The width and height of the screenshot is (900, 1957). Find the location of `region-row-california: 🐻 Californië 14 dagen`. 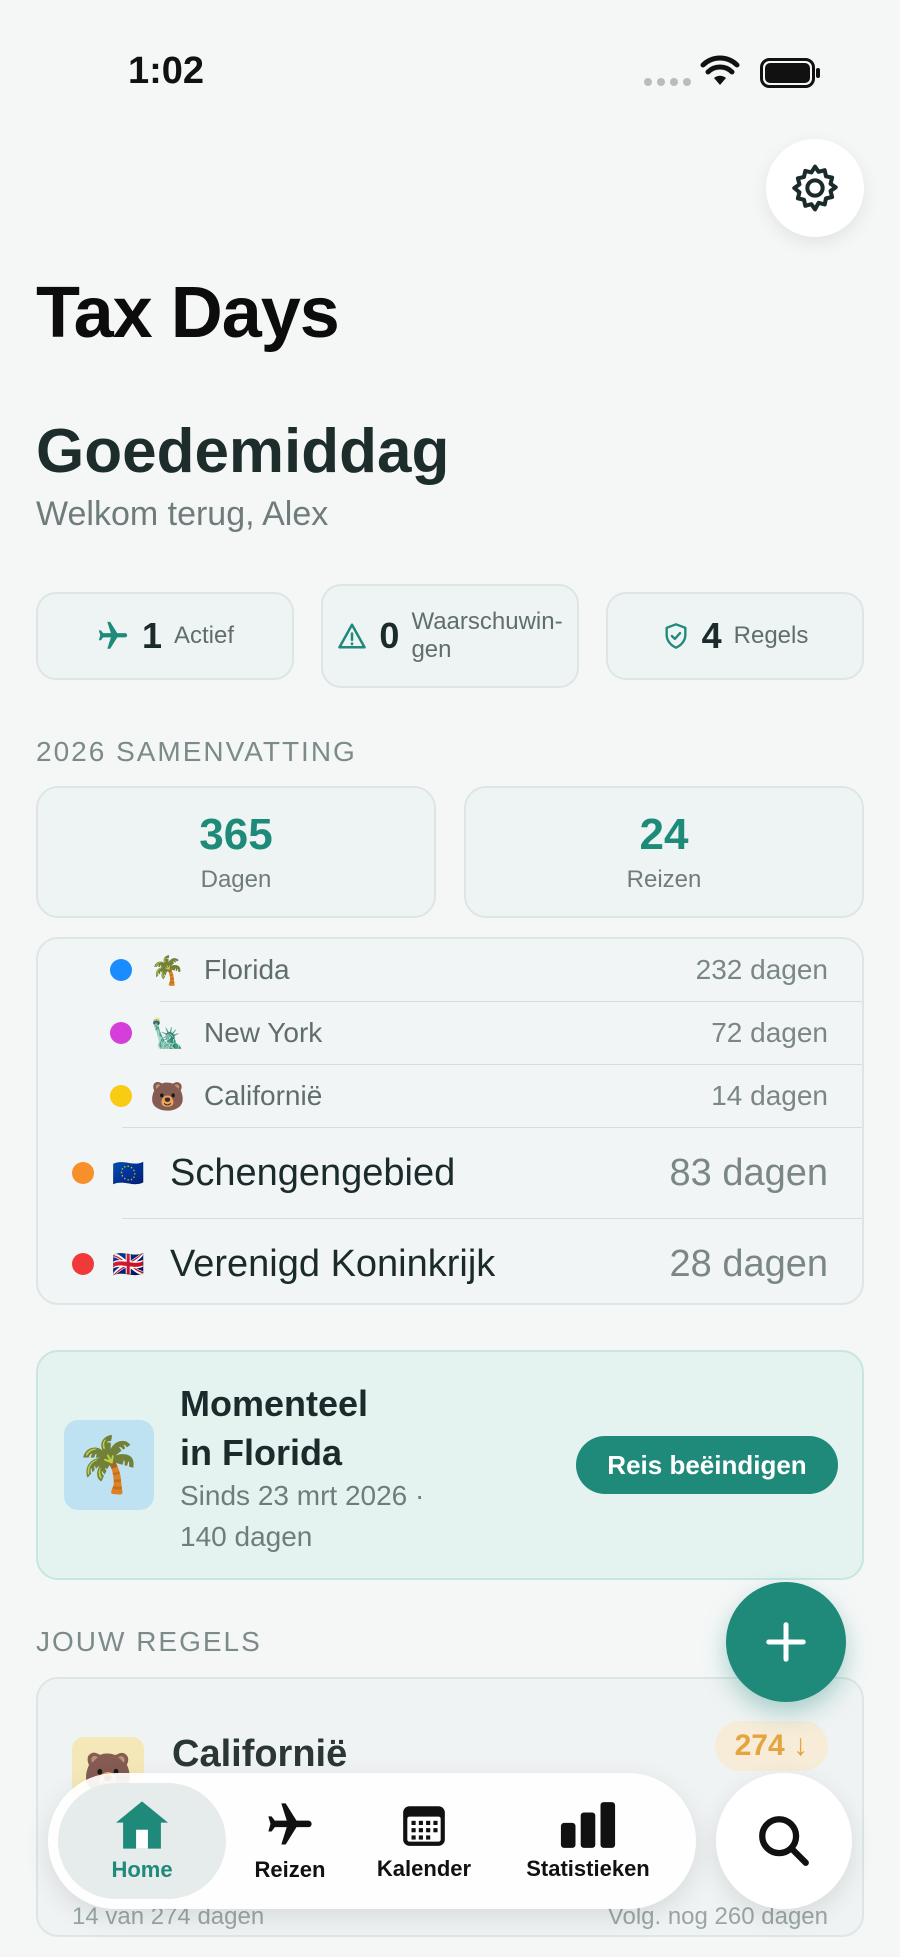

region-row-california: 🐻 Californië 14 dagen is located at coordinates (450, 1096).